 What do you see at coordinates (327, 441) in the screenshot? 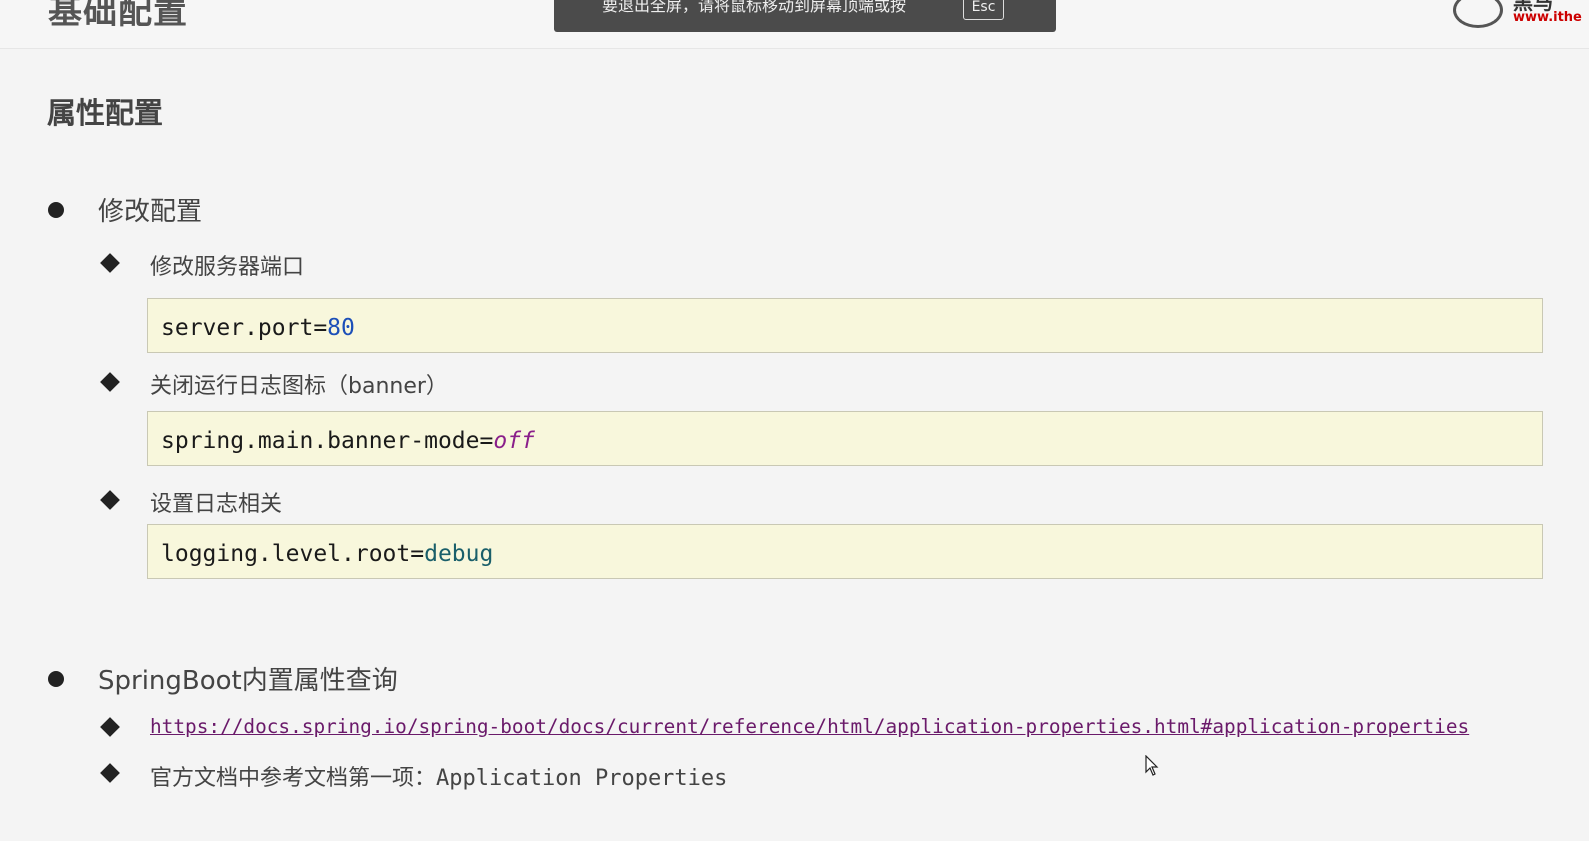
I see `code-key: spring.main.banner-mode=` at bounding box center [327, 441].